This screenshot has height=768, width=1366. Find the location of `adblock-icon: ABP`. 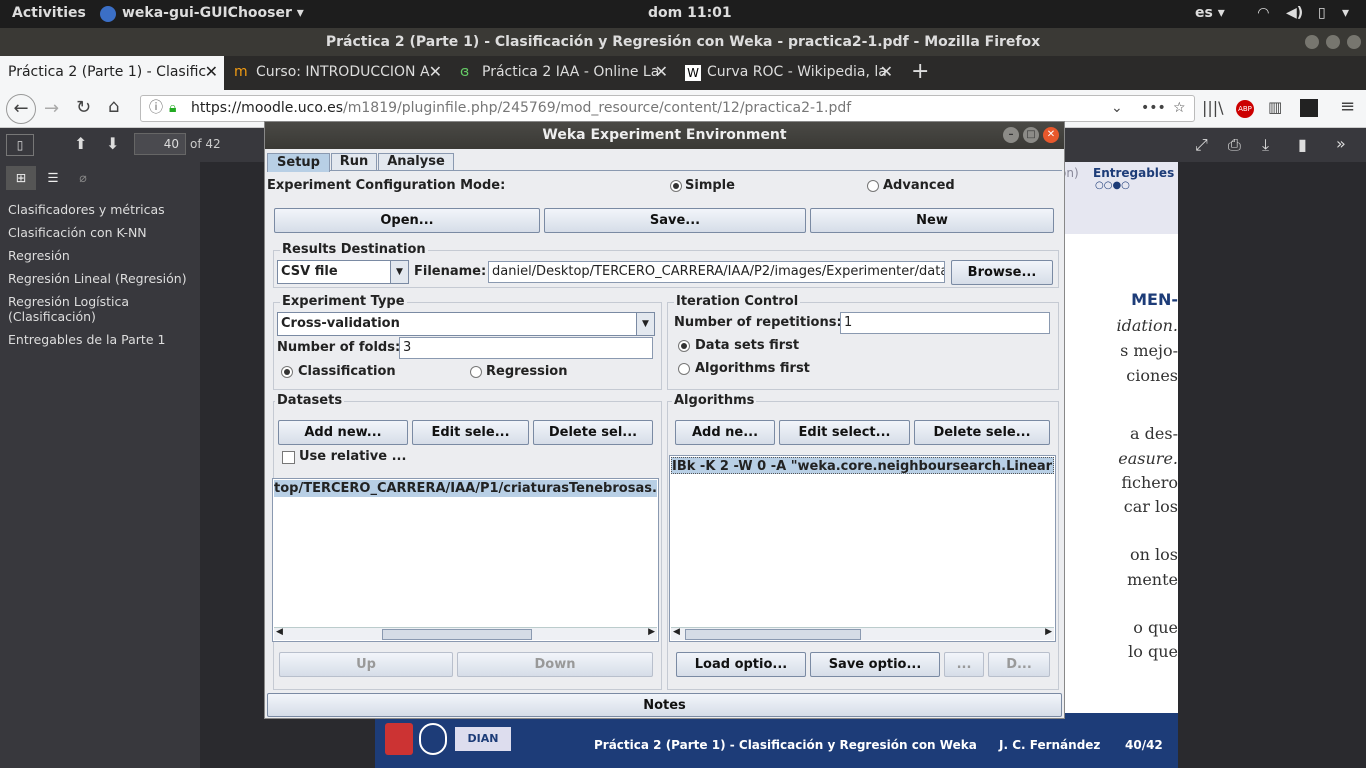

adblock-icon: ABP is located at coordinates (1245, 109).